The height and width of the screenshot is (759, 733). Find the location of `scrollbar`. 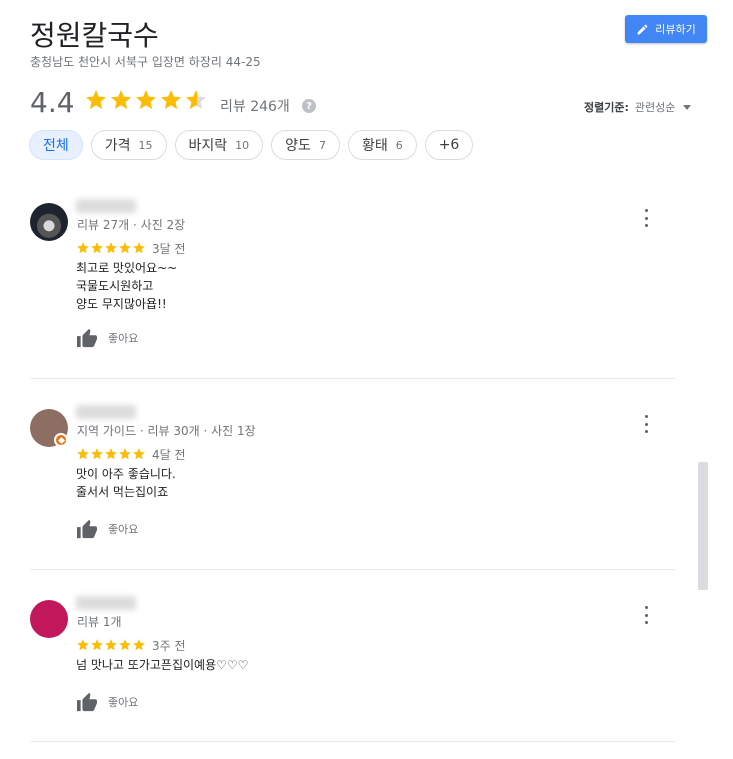

scrollbar is located at coordinates (703, 526).